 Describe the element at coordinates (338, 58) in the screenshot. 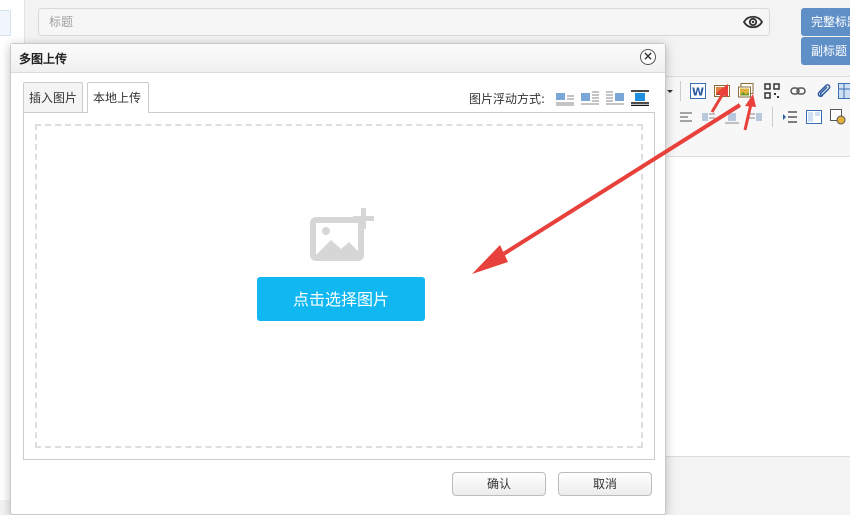

I see `dialog-header: 多图上传 ×` at that location.